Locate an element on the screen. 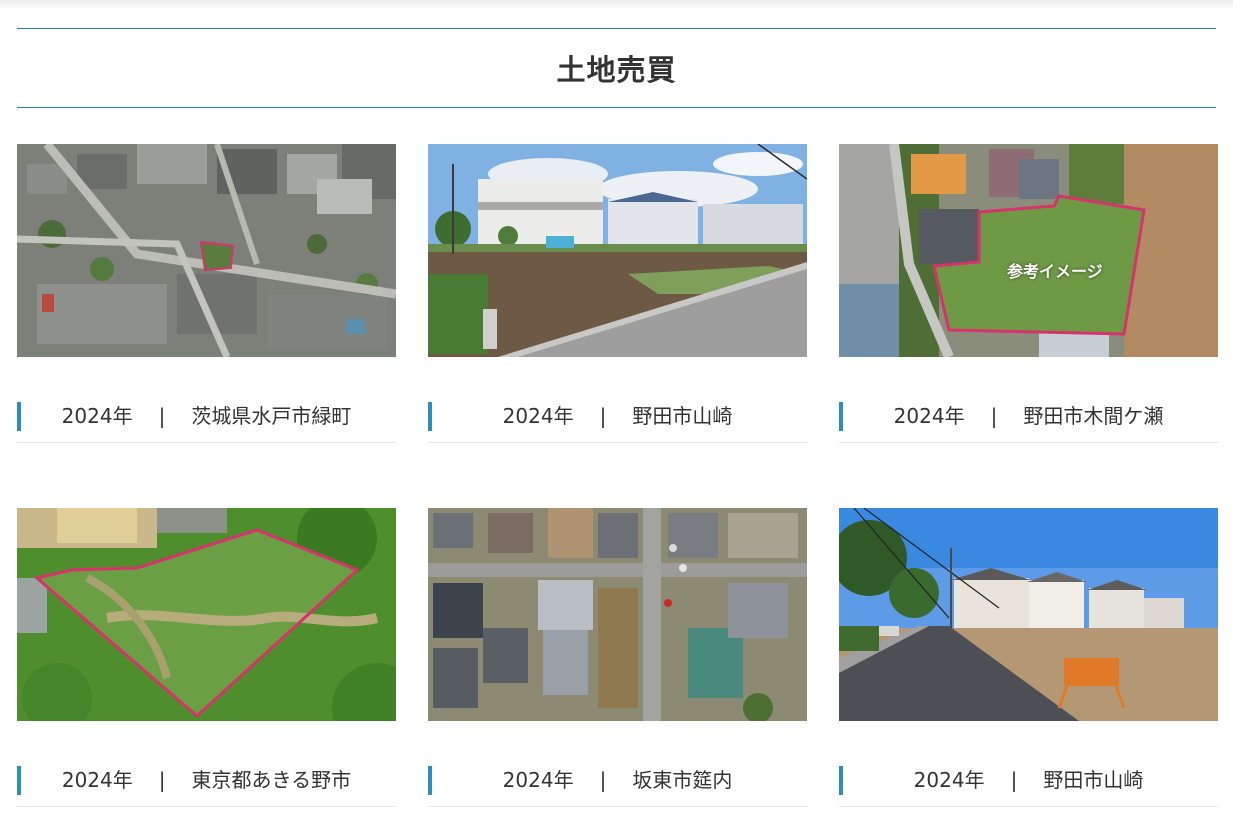  caption-location: 東京都あきる野市 is located at coordinates (271, 780).